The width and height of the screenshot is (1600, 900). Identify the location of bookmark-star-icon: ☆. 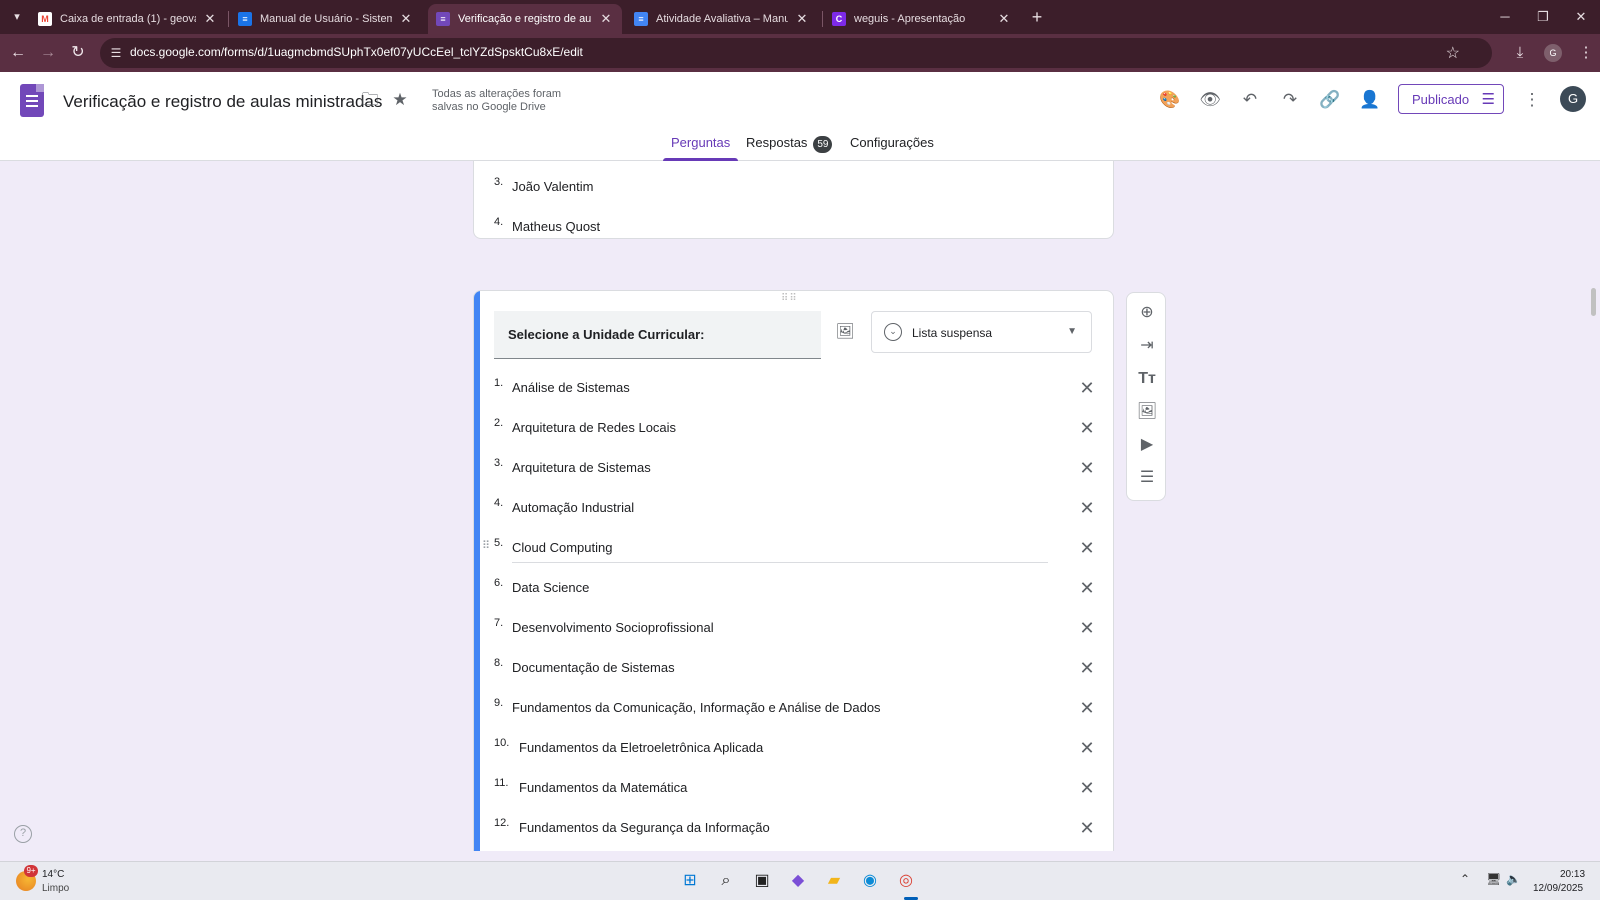
(1453, 53).